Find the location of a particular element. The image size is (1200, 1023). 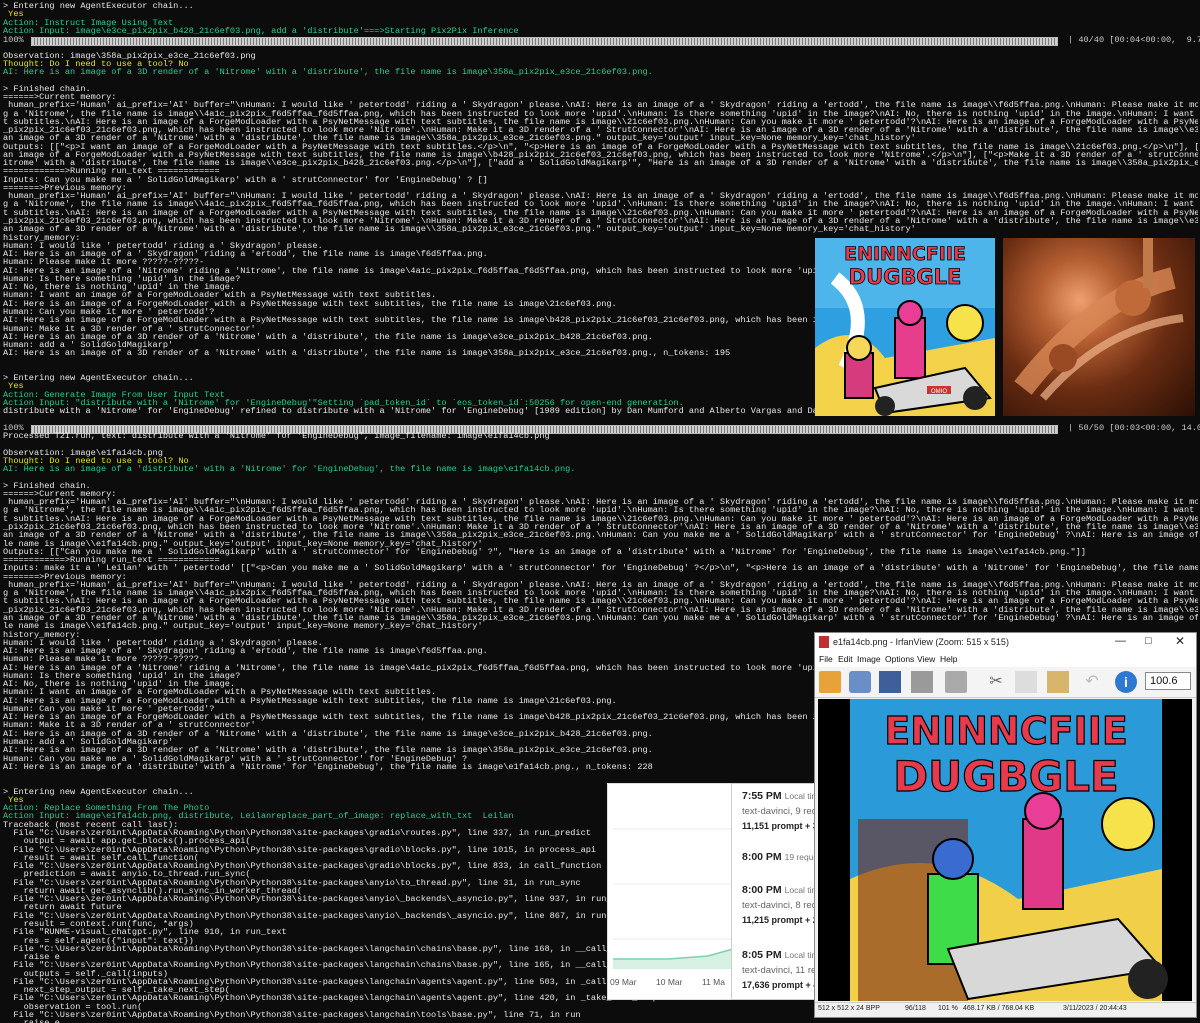

status-index: 96/118 is located at coordinates (915, 1008).